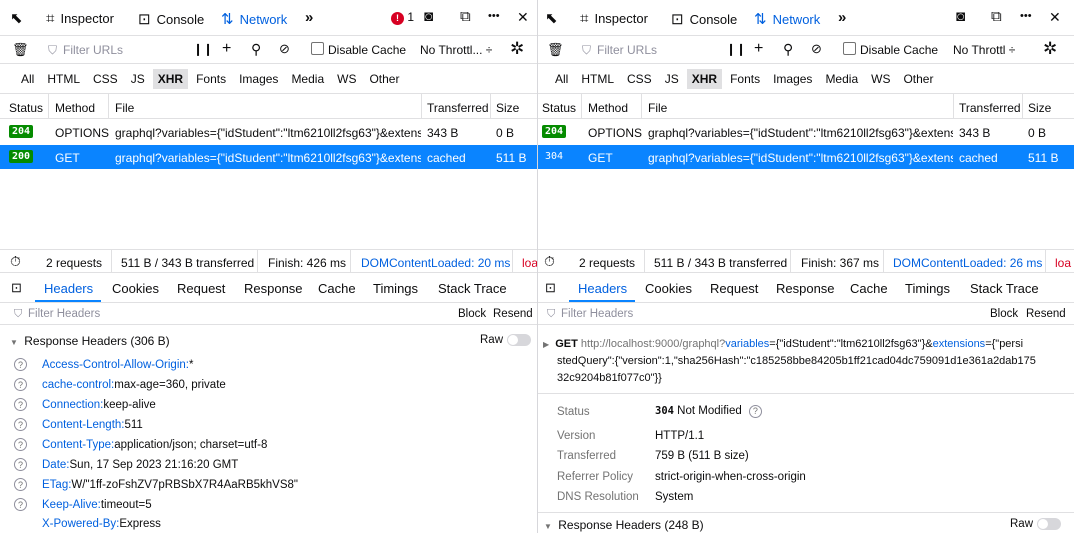 This screenshot has height=533, width=1074. I want to click on tab-response: Response, so click(805, 288).